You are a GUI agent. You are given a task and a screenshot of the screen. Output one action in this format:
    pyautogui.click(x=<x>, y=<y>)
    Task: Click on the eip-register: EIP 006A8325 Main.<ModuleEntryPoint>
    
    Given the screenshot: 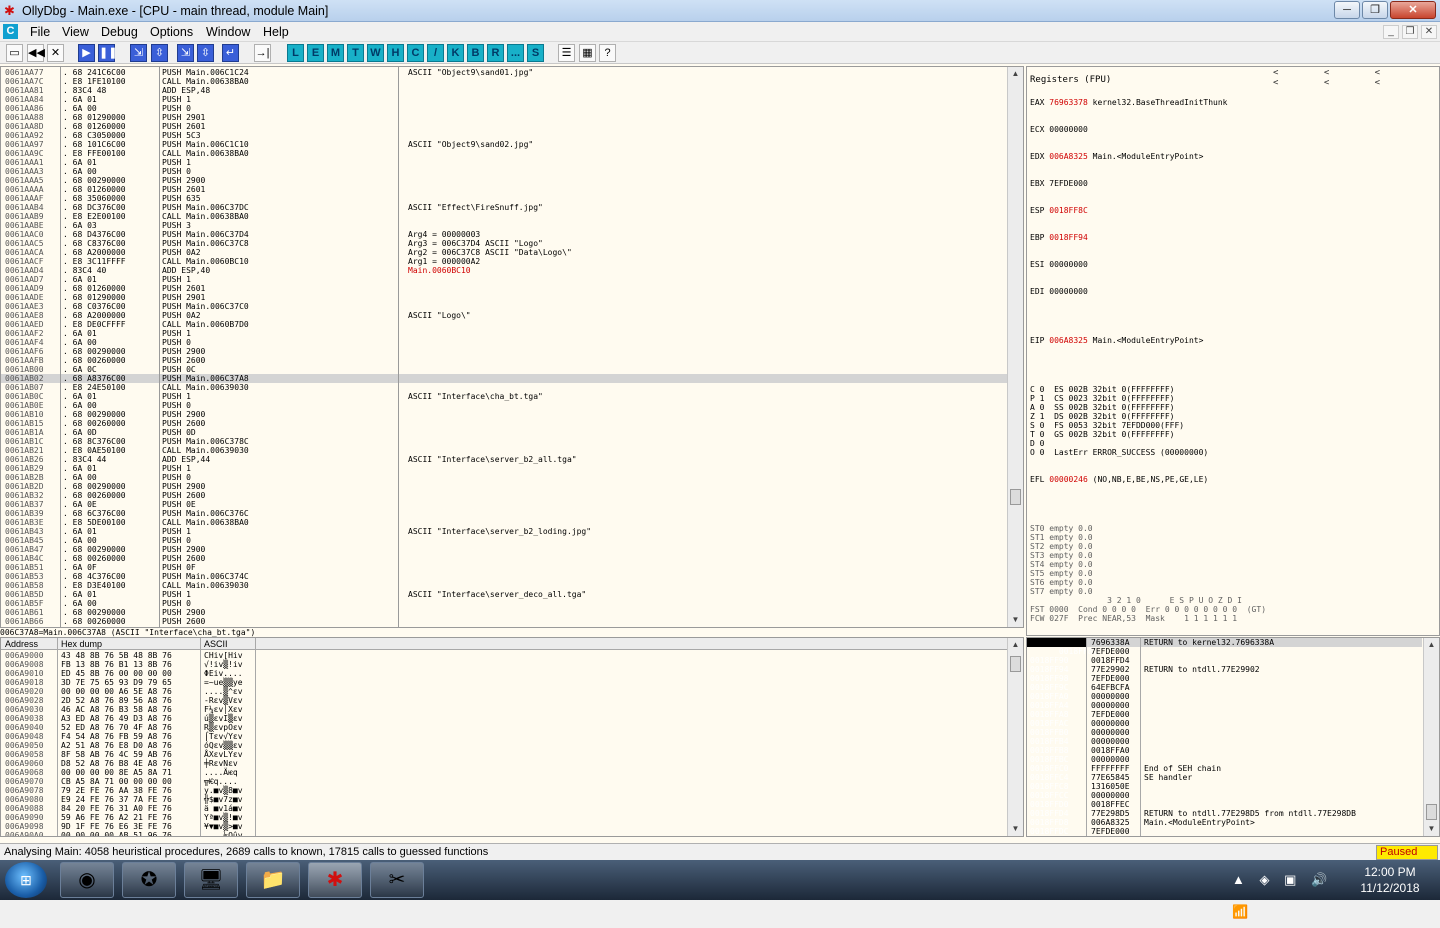 What is the action you would take?
    pyautogui.click(x=1117, y=340)
    